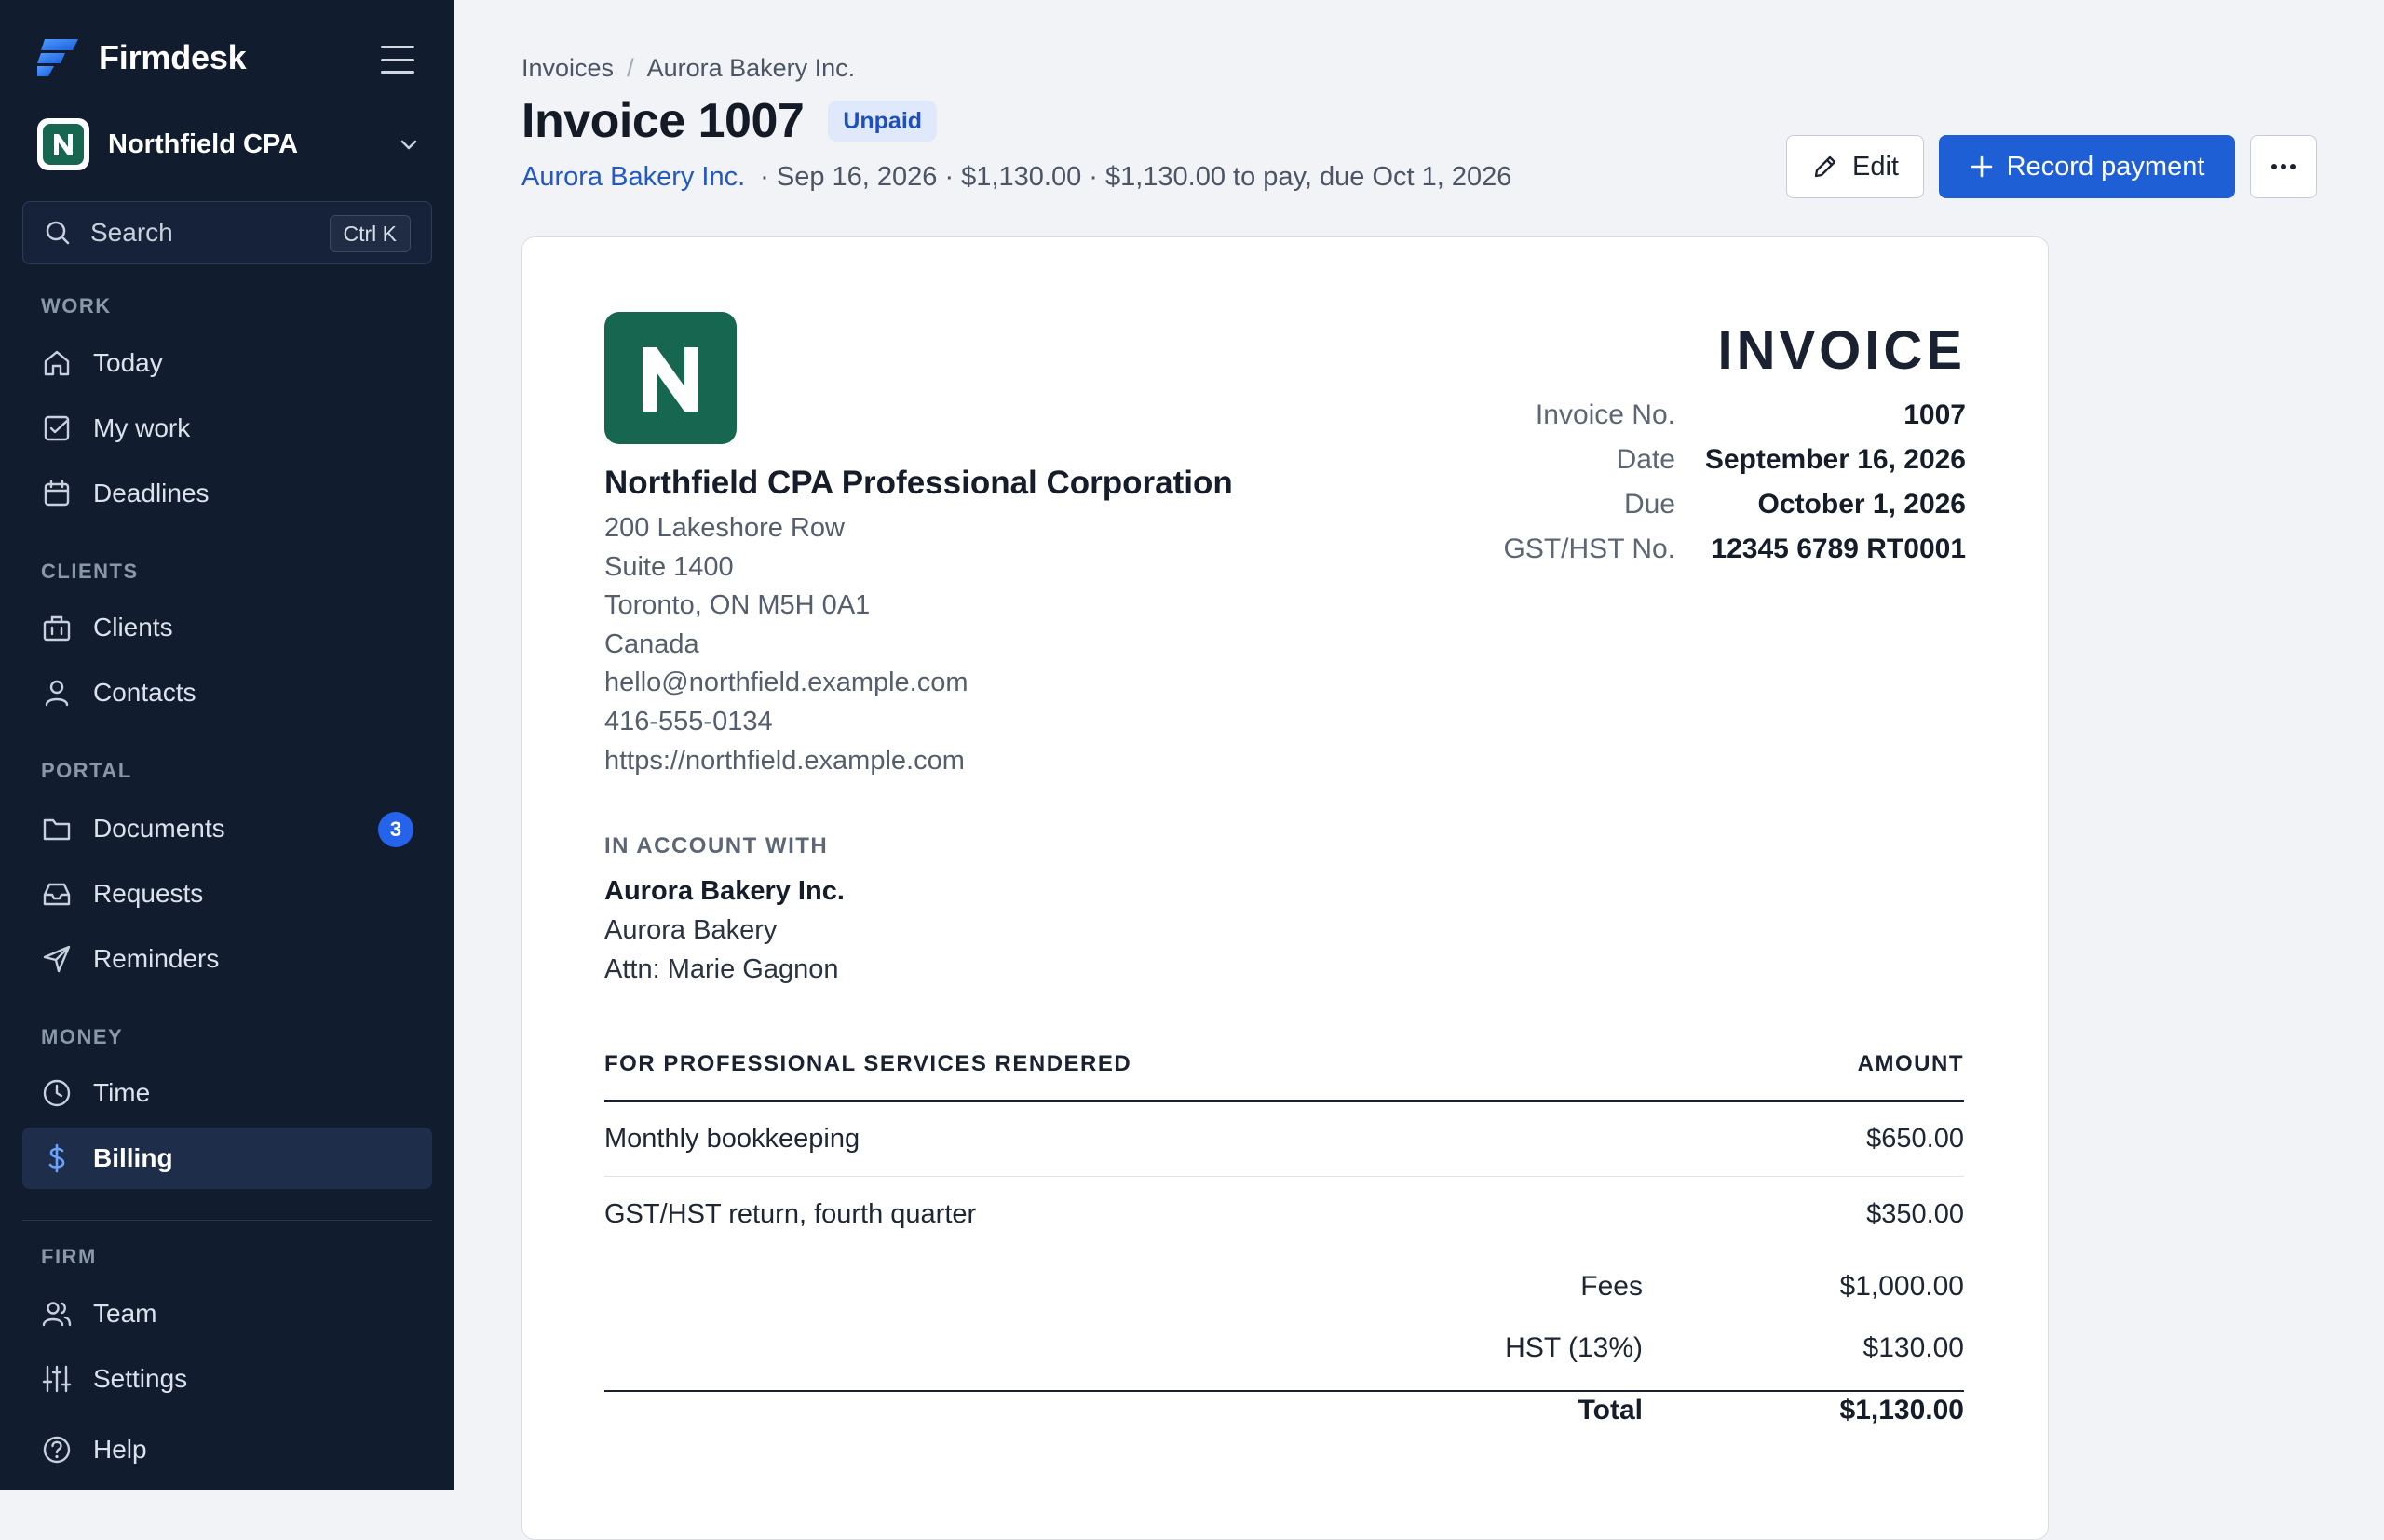 The width and height of the screenshot is (2384, 1540). What do you see at coordinates (159, 829) in the screenshot?
I see `sidebar-item-label: Documents` at bounding box center [159, 829].